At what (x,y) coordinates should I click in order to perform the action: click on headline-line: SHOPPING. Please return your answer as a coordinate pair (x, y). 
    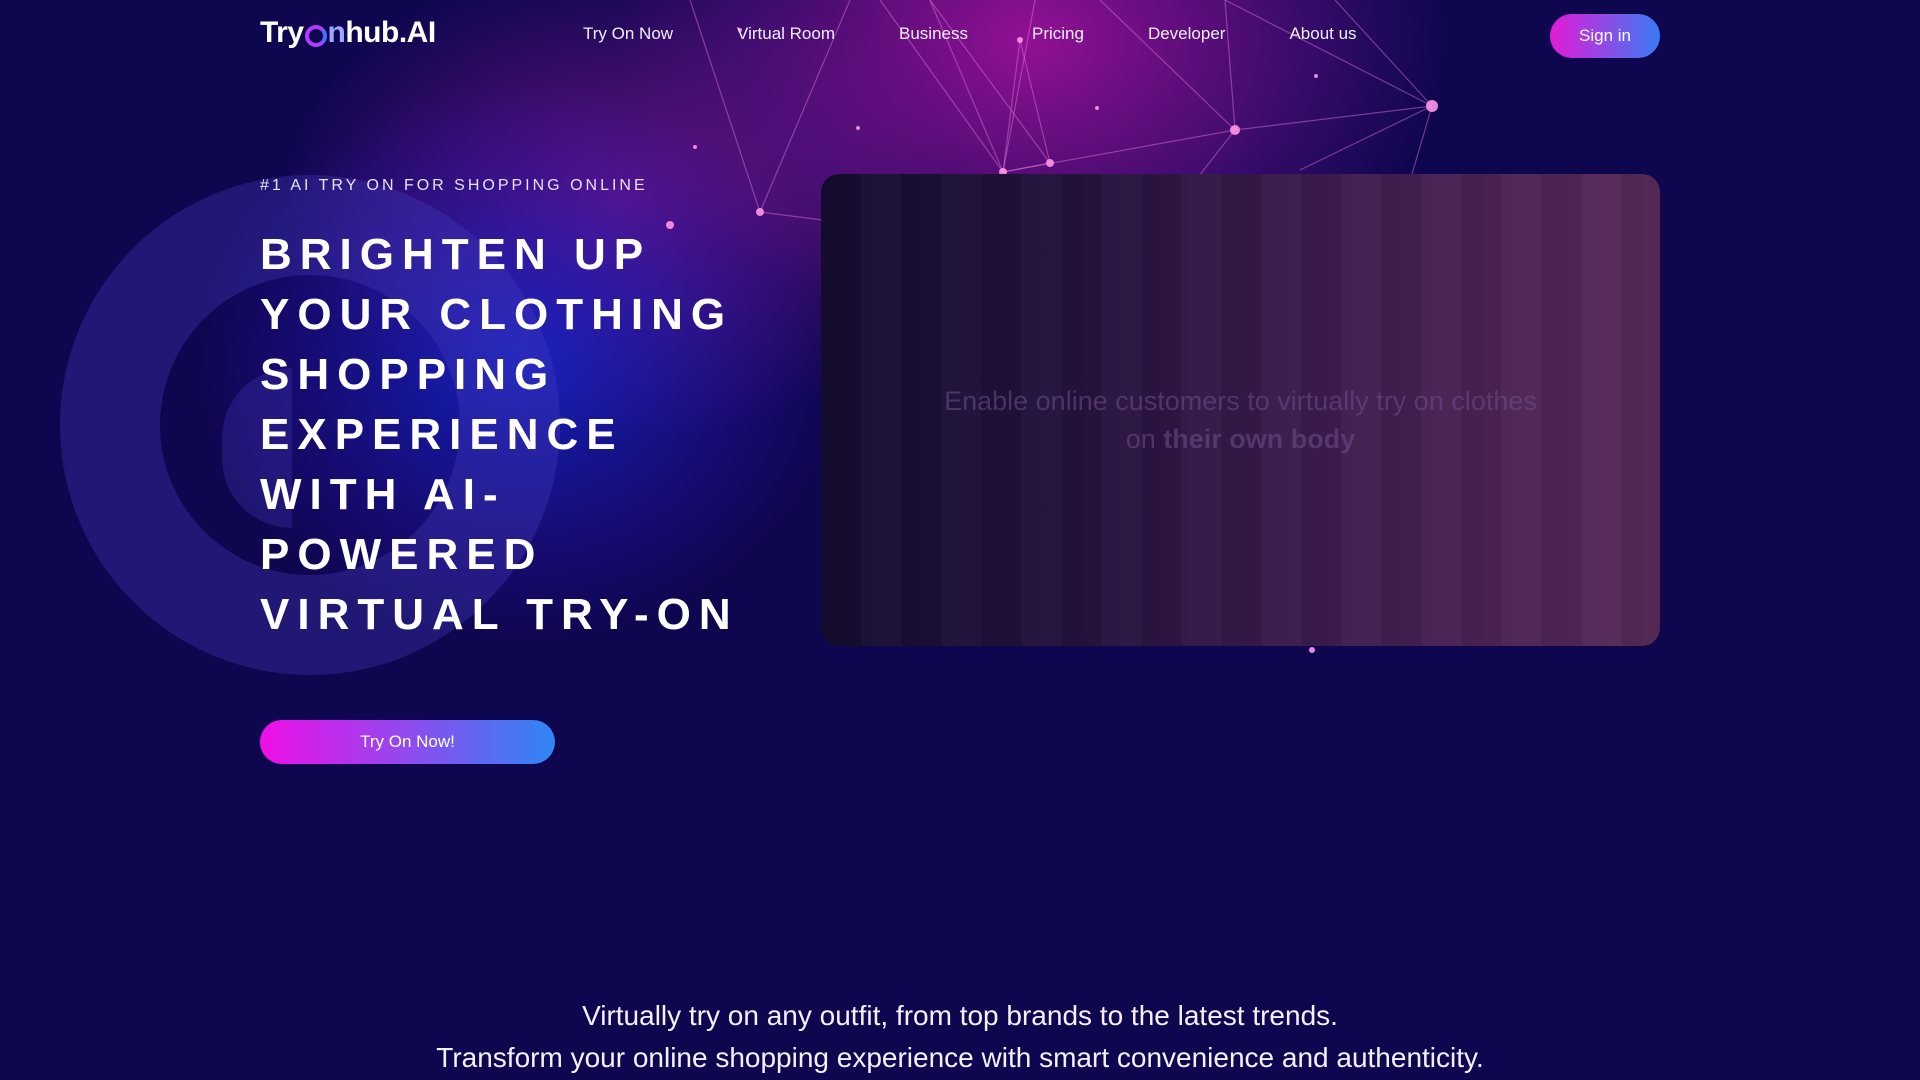
    Looking at the image, I should click on (408, 374).